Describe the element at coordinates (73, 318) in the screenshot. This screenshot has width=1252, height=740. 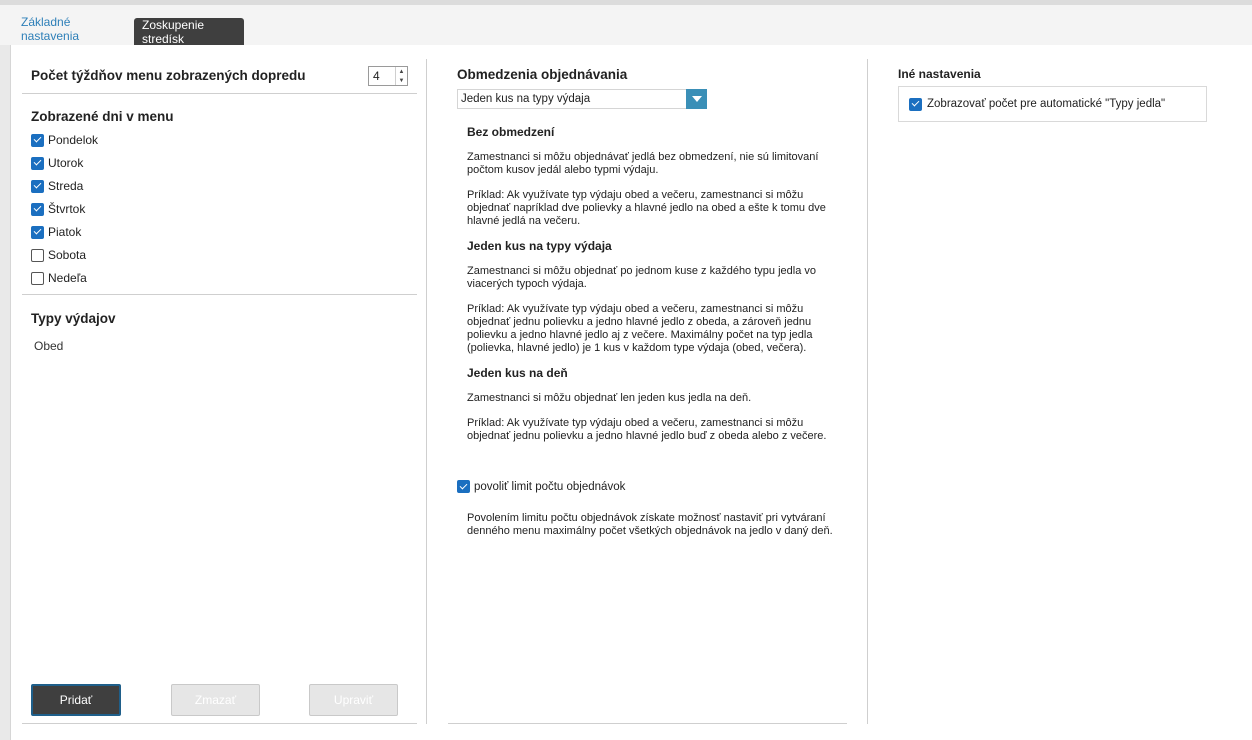
I see `types-title: Typy výdajov` at that location.